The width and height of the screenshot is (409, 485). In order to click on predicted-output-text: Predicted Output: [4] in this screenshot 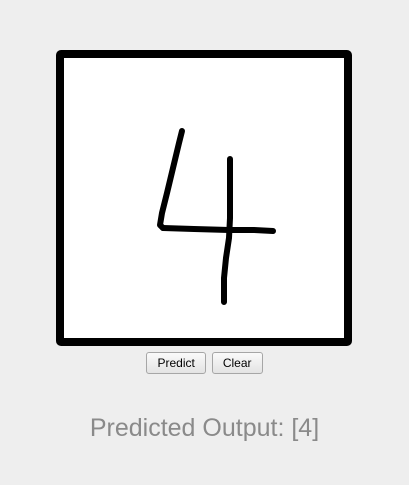, I will do `click(204, 428)`.